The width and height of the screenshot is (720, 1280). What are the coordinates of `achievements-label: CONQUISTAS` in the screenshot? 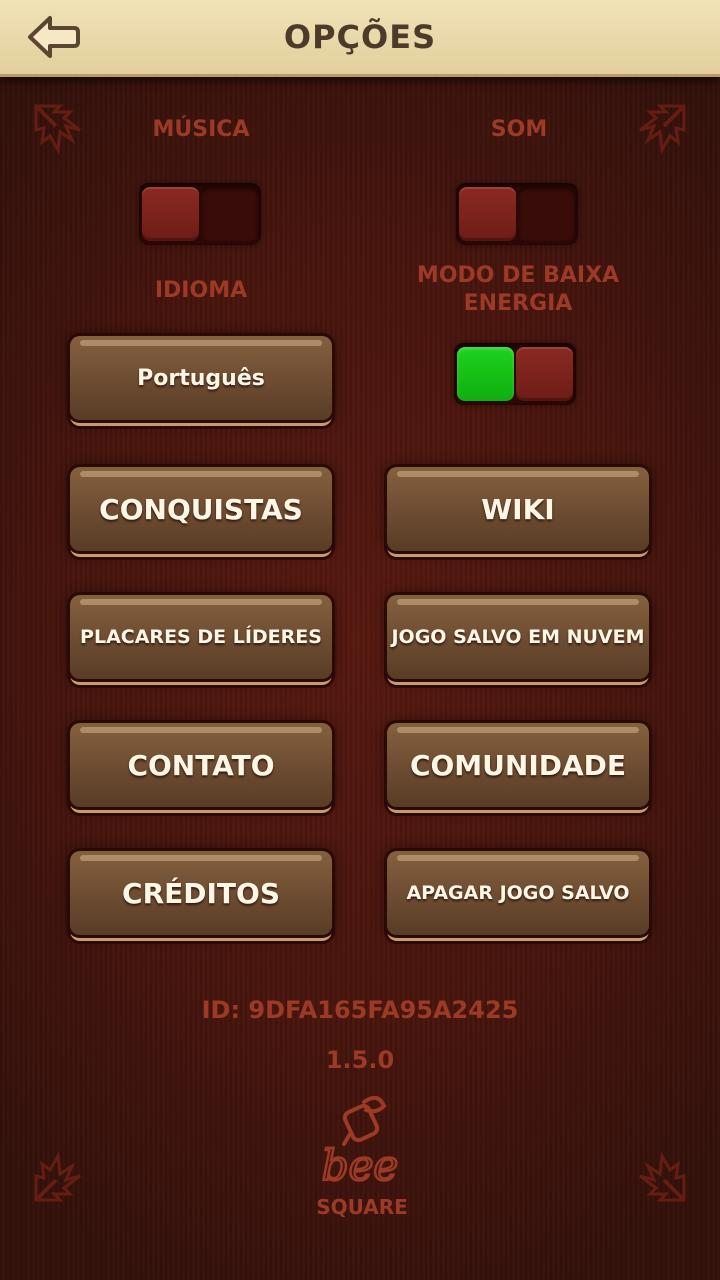 It's located at (201, 509).